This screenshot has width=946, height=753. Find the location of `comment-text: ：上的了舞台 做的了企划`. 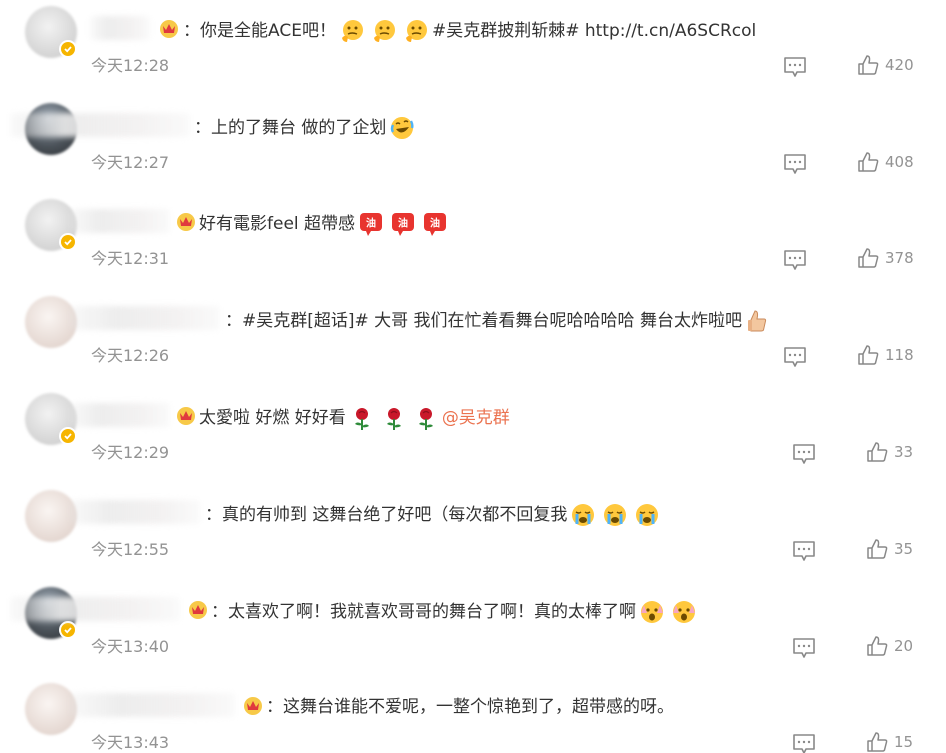

comment-text: ：上的了舞台 做的了企划 is located at coordinates (306, 128).